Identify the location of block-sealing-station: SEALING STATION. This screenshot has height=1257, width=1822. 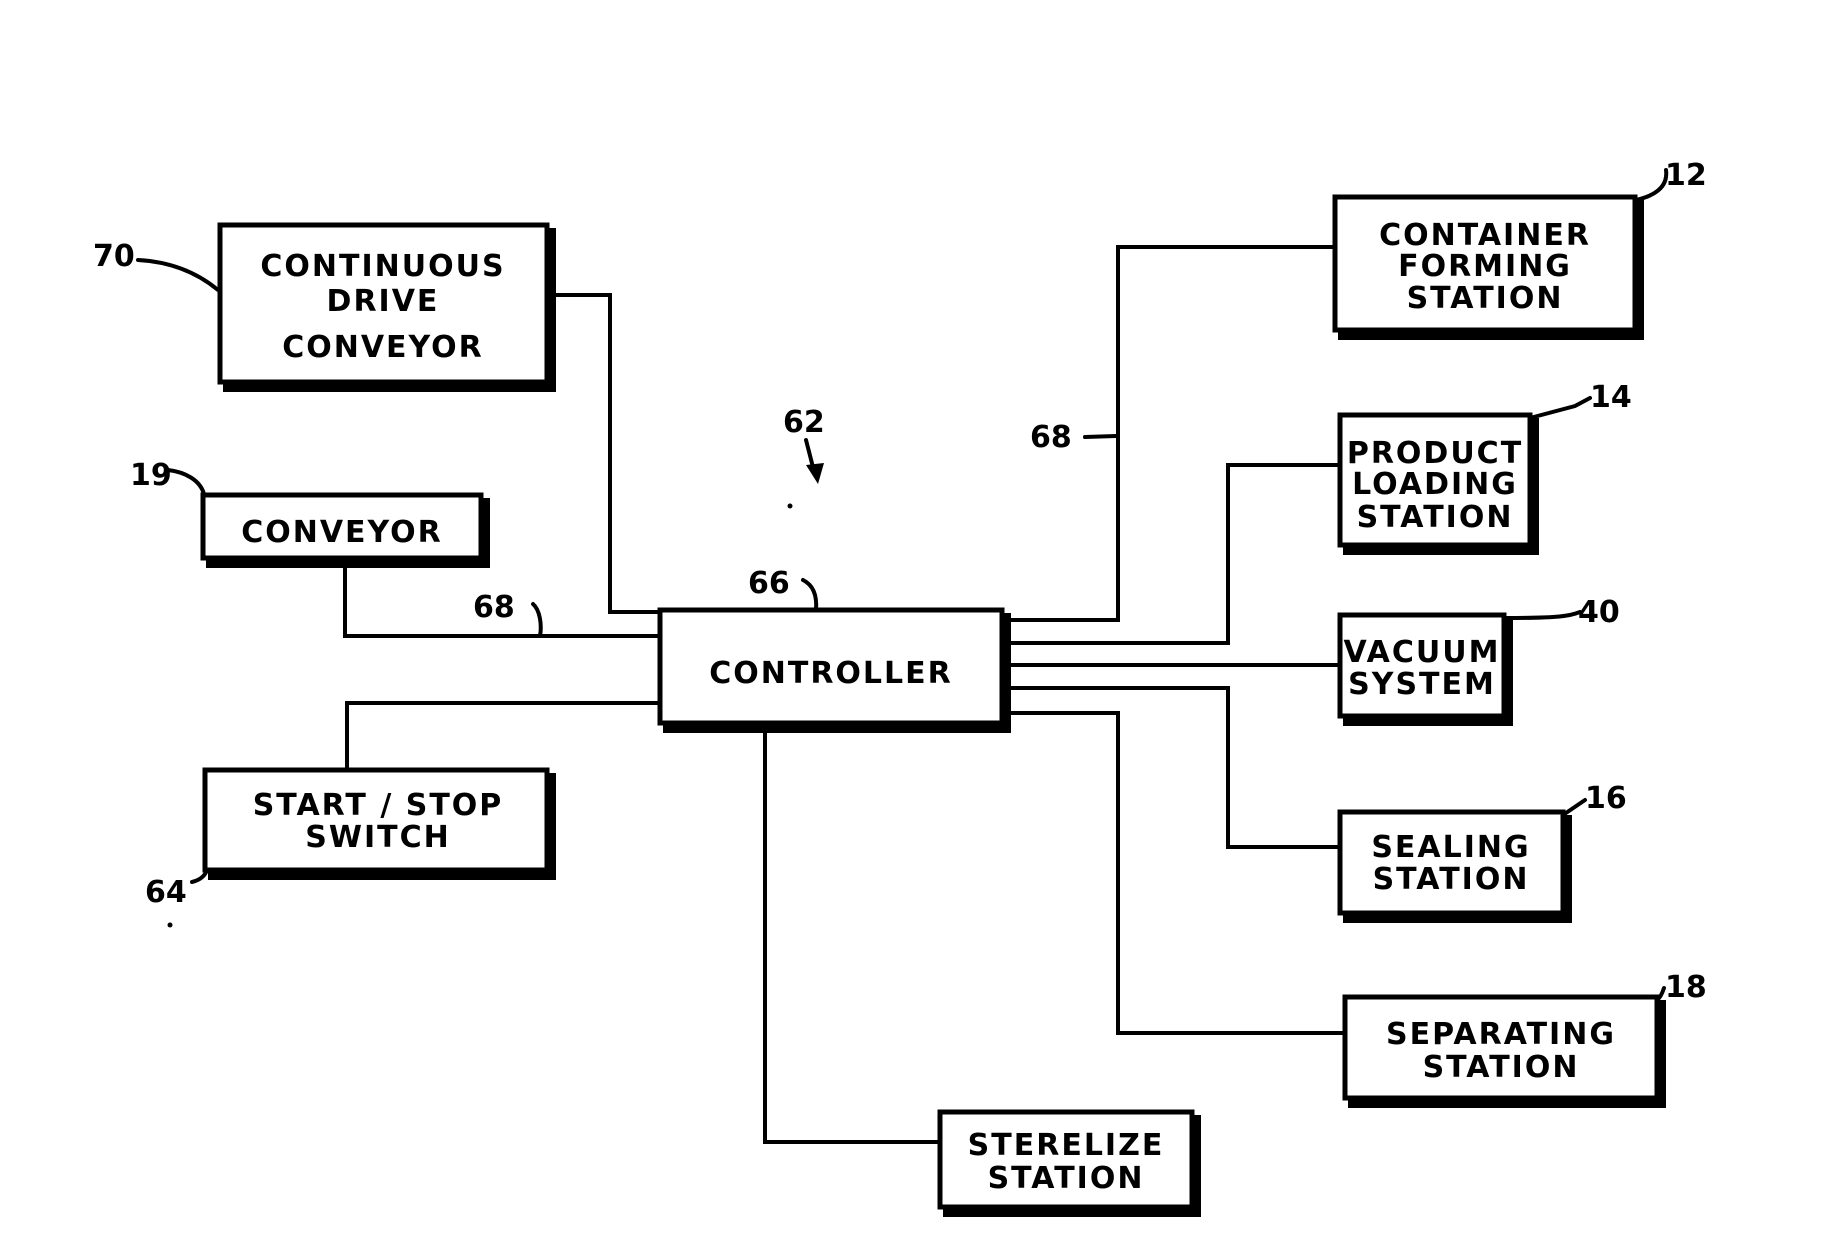
(1454, 866).